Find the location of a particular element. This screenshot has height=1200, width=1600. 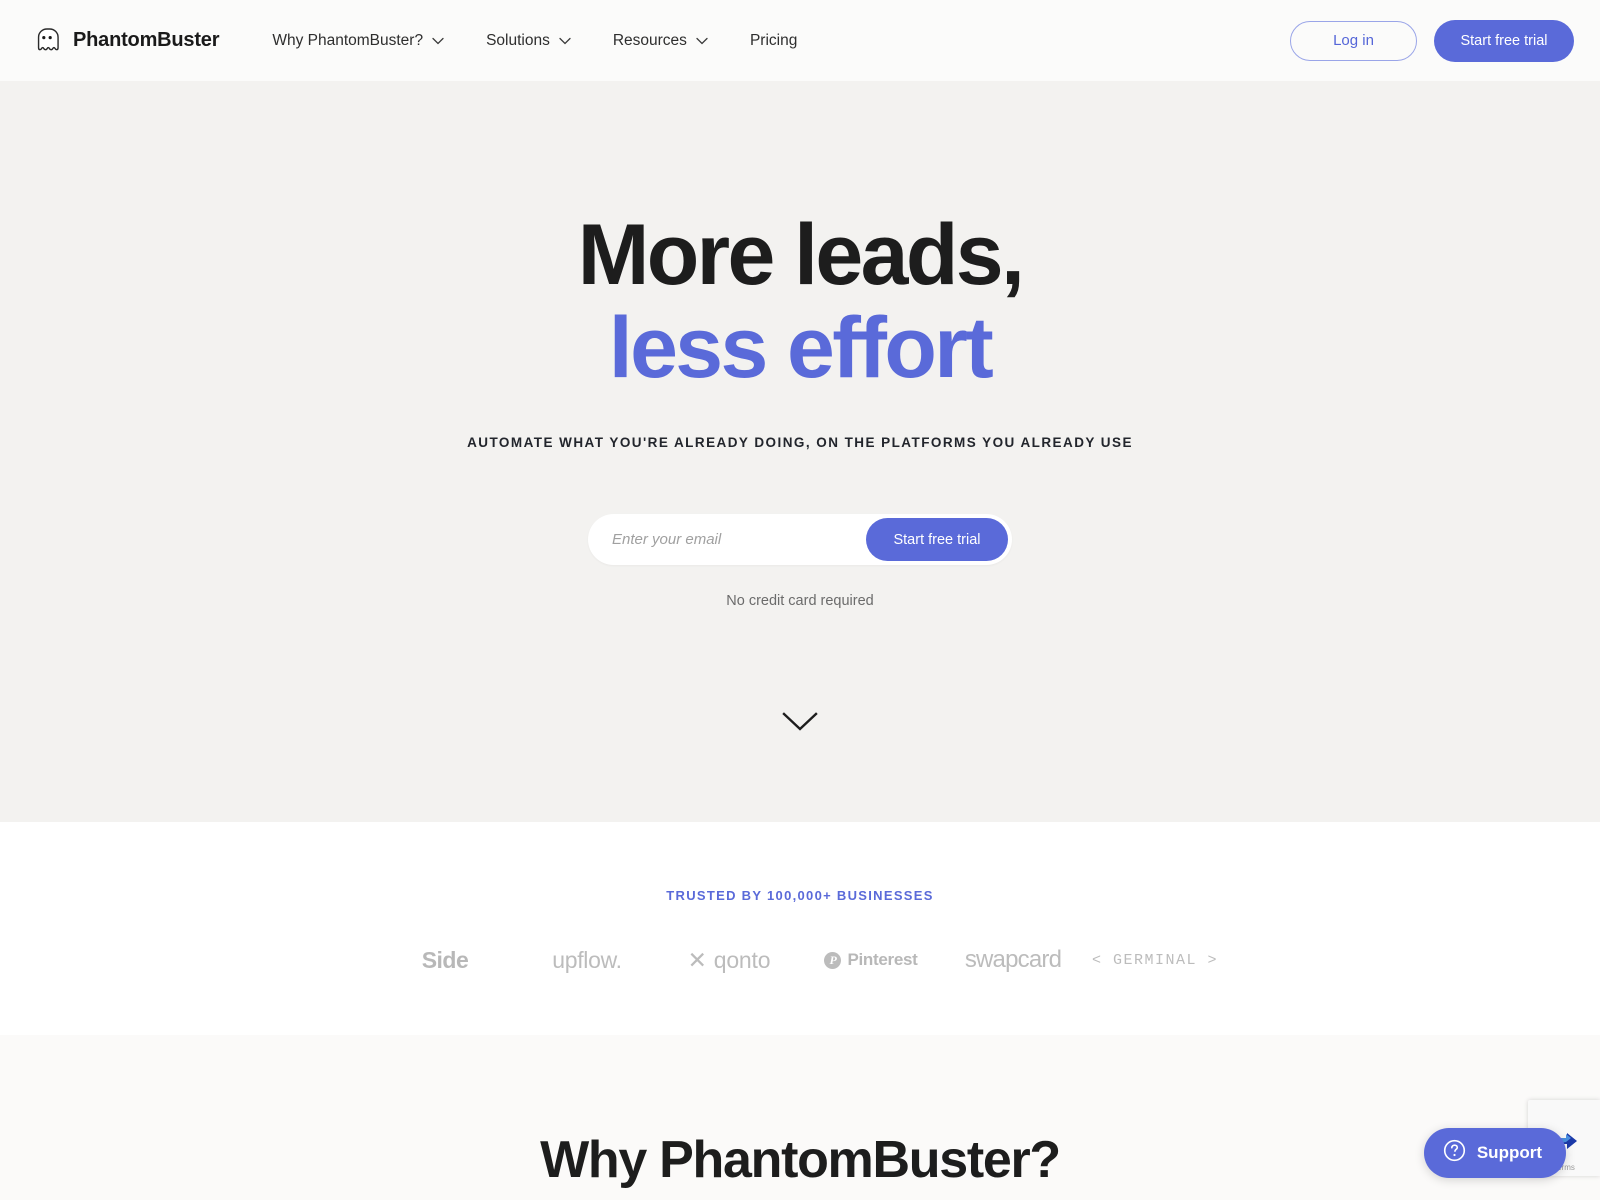

headline-line-2: less effort is located at coordinates (801, 348).